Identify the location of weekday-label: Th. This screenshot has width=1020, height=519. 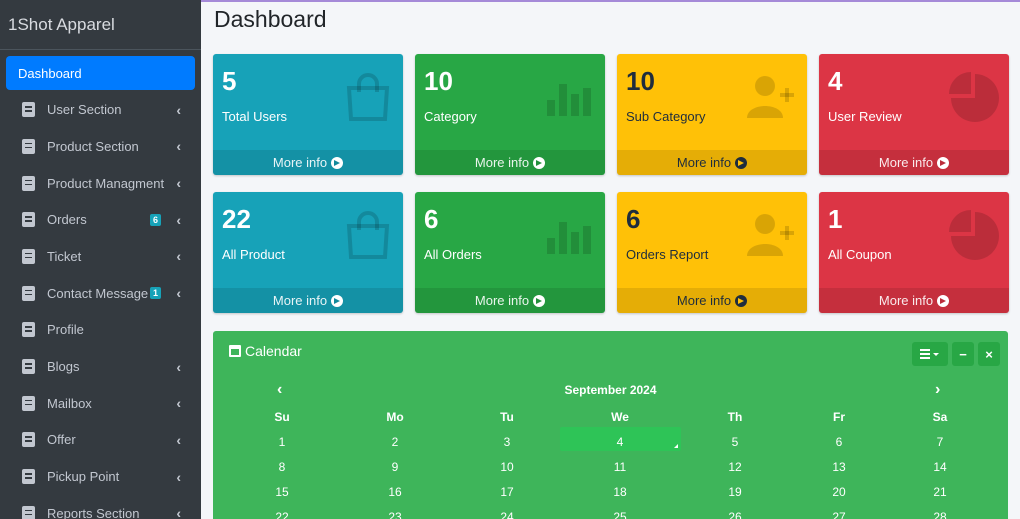
(735, 417).